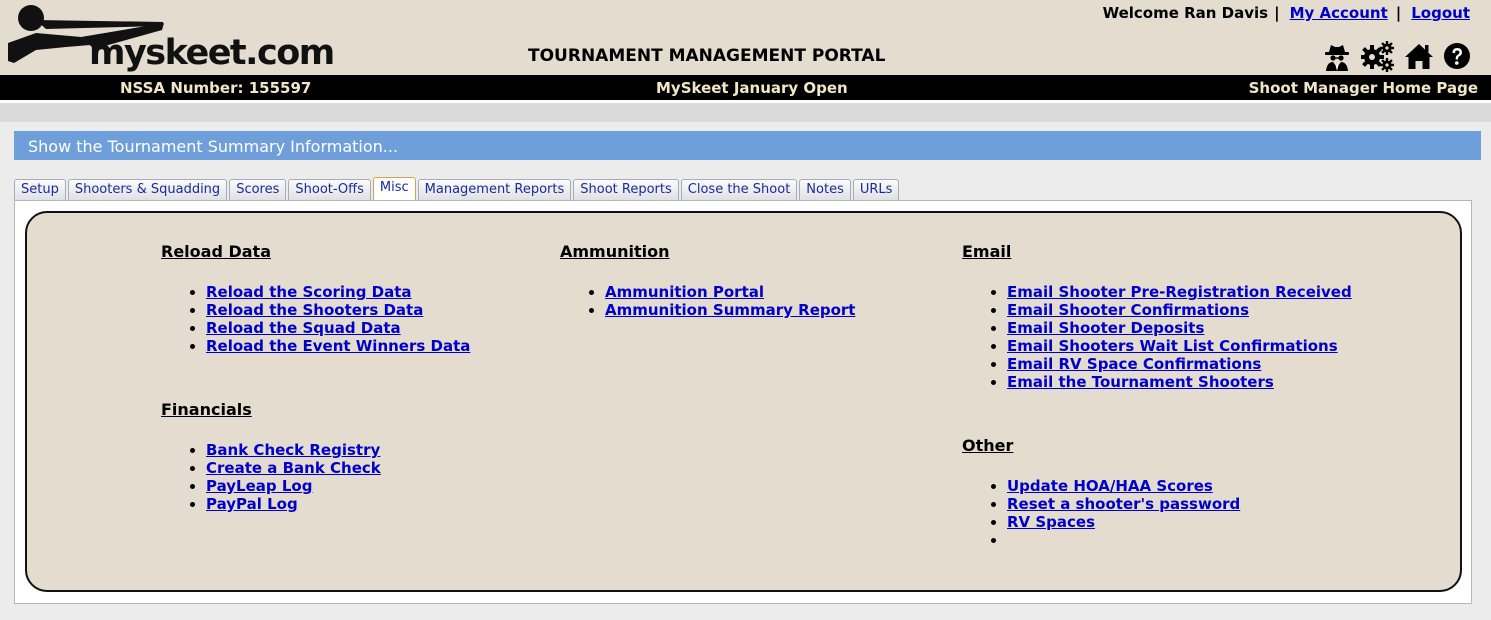 The image size is (1491, 620). I want to click on financials-heading: Financials, so click(206, 409).